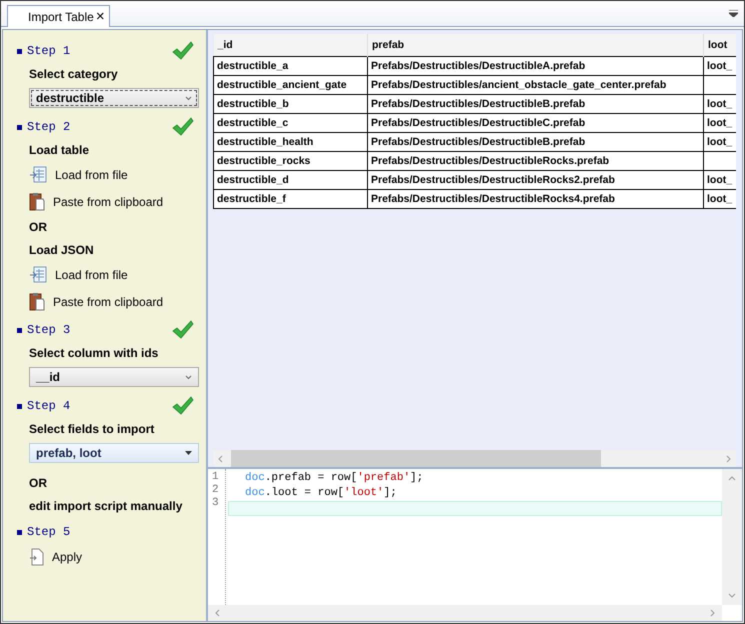 The width and height of the screenshot is (745, 624). What do you see at coordinates (291, 45) in the screenshot?
I see `column-header: _id` at bounding box center [291, 45].